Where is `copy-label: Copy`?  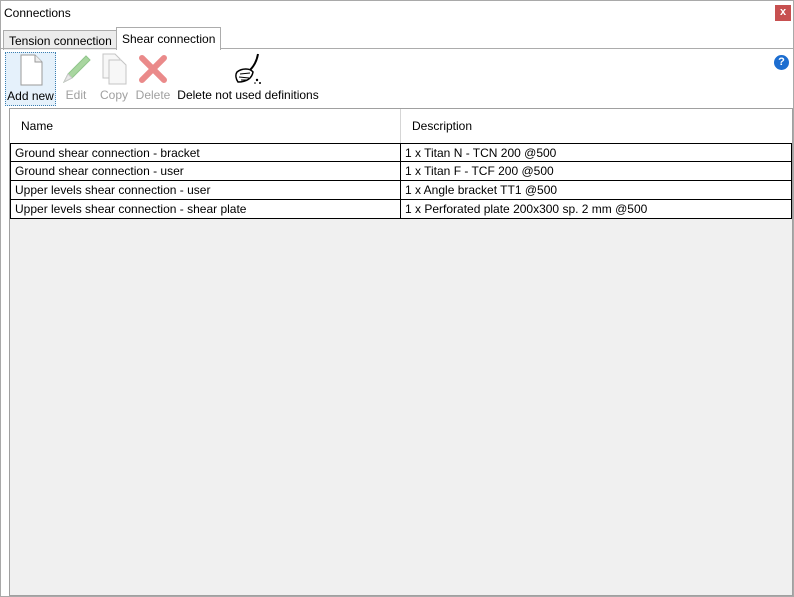 copy-label: Copy is located at coordinates (113, 95).